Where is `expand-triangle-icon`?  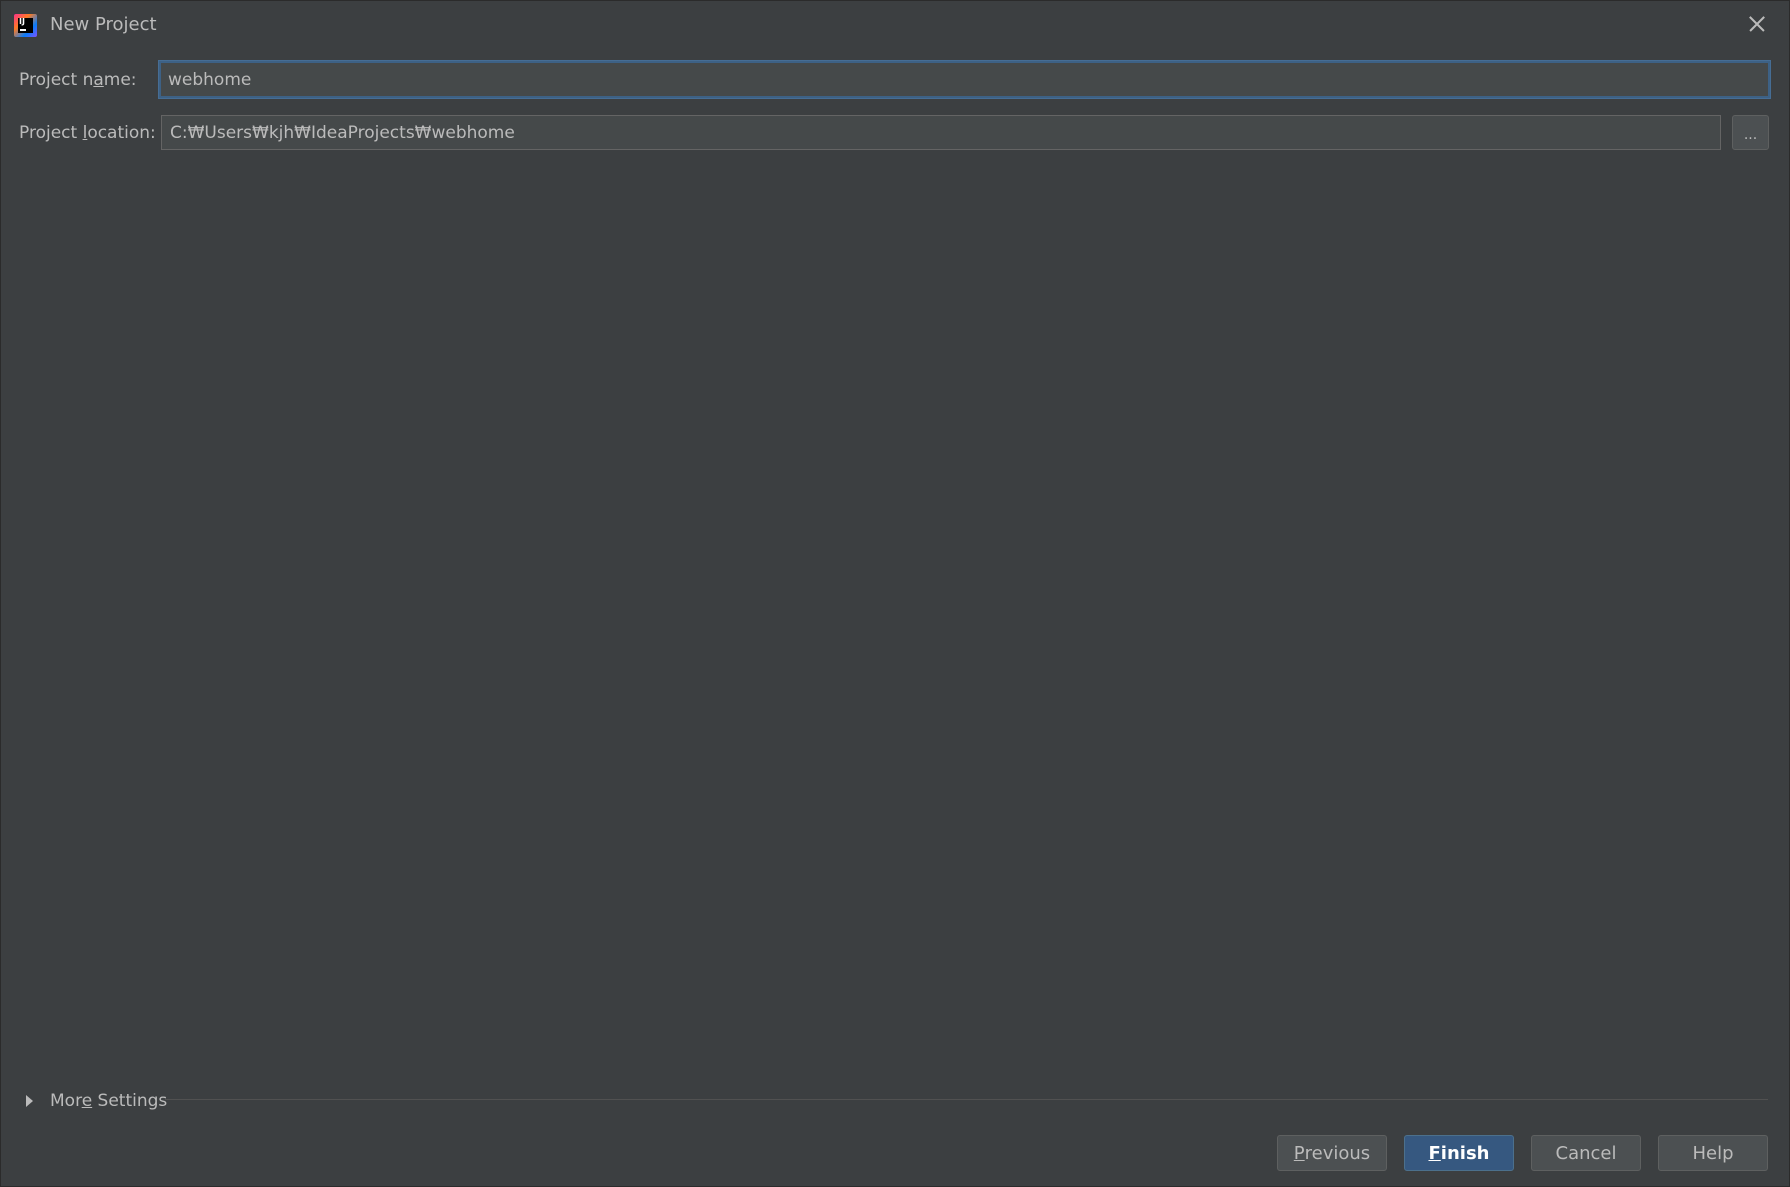
expand-triangle-icon is located at coordinates (29, 1101).